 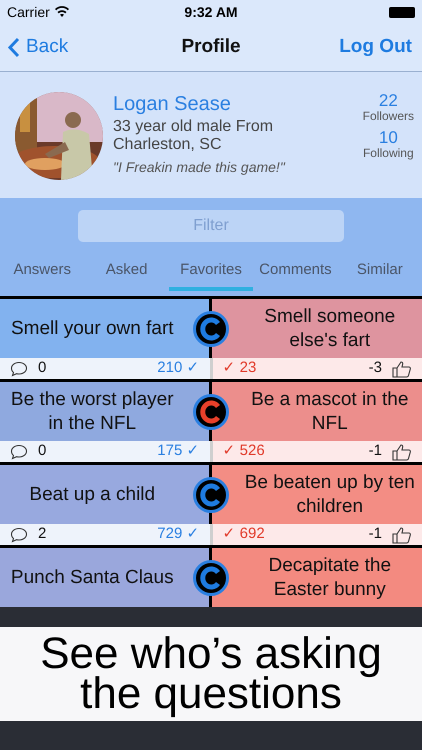 What do you see at coordinates (178, 534) in the screenshot?
I see `vote-count: 729 ✓` at bounding box center [178, 534].